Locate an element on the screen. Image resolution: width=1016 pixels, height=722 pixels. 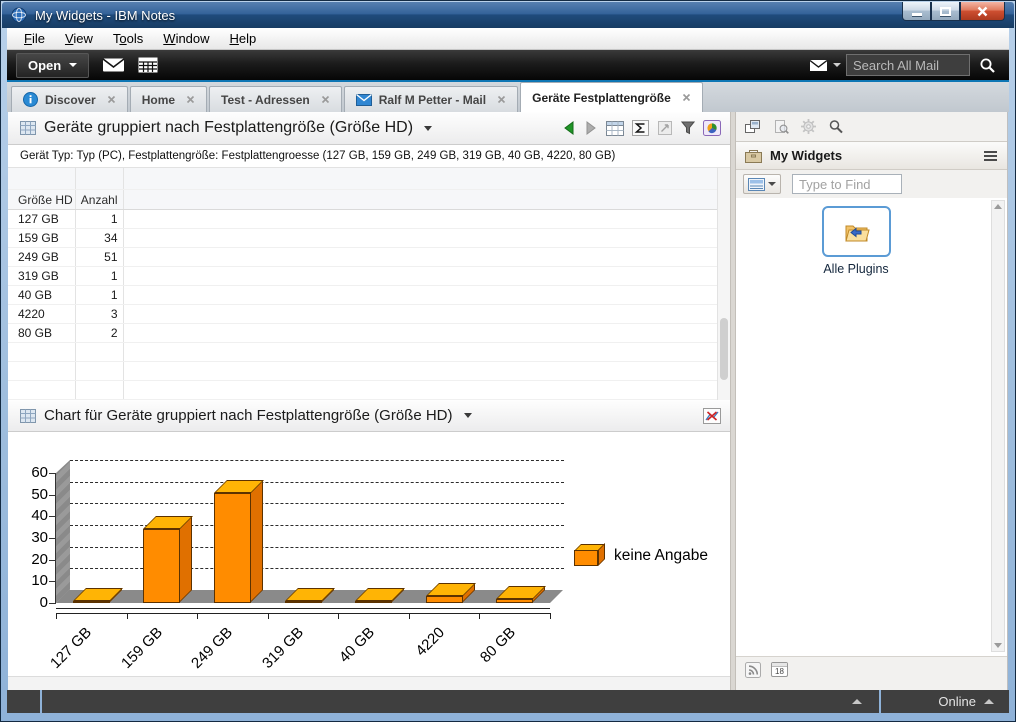
y-tick-label: 40 is located at coordinates (39, 516).